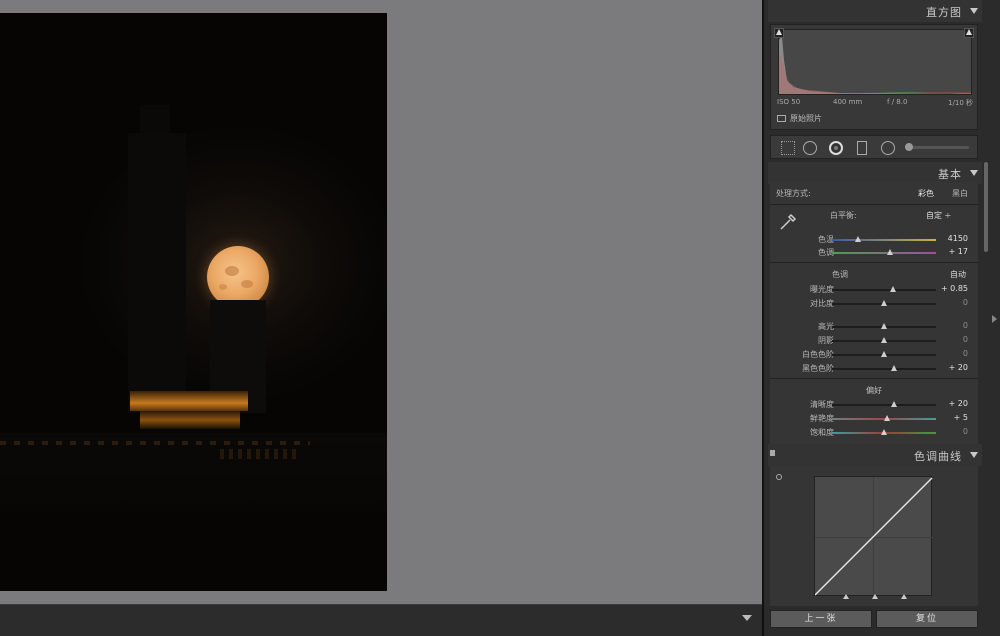 The image size is (1000, 636). What do you see at coordinates (781, 118) in the screenshot?
I see `checkbox-icon` at bounding box center [781, 118].